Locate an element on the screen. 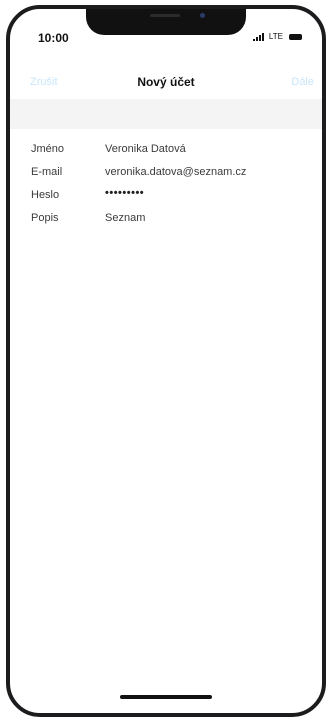  email-row: E-mail veronika.datova@seznam.cz is located at coordinates (166, 173).